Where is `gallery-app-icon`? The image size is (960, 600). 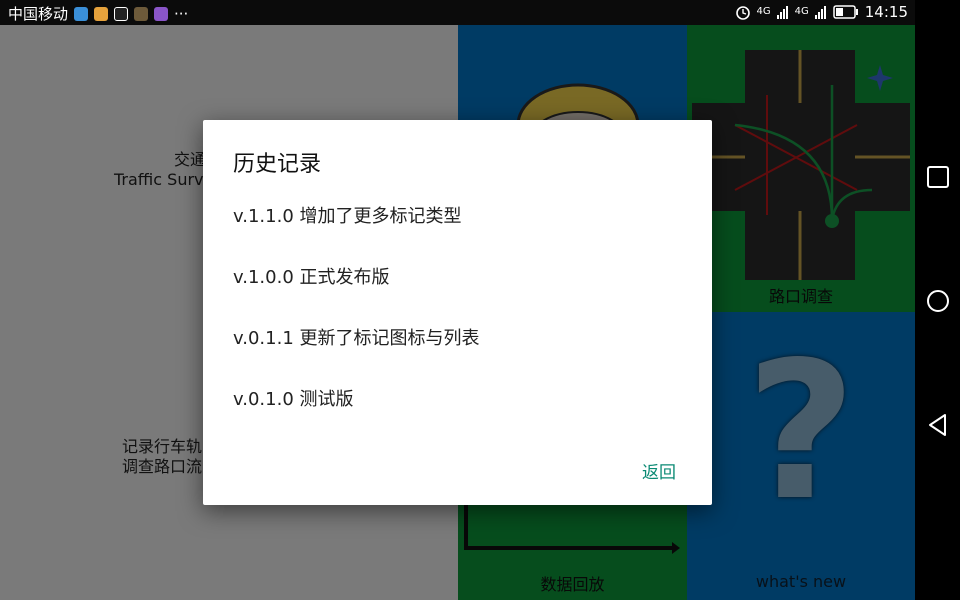
gallery-app-icon is located at coordinates (161, 13).